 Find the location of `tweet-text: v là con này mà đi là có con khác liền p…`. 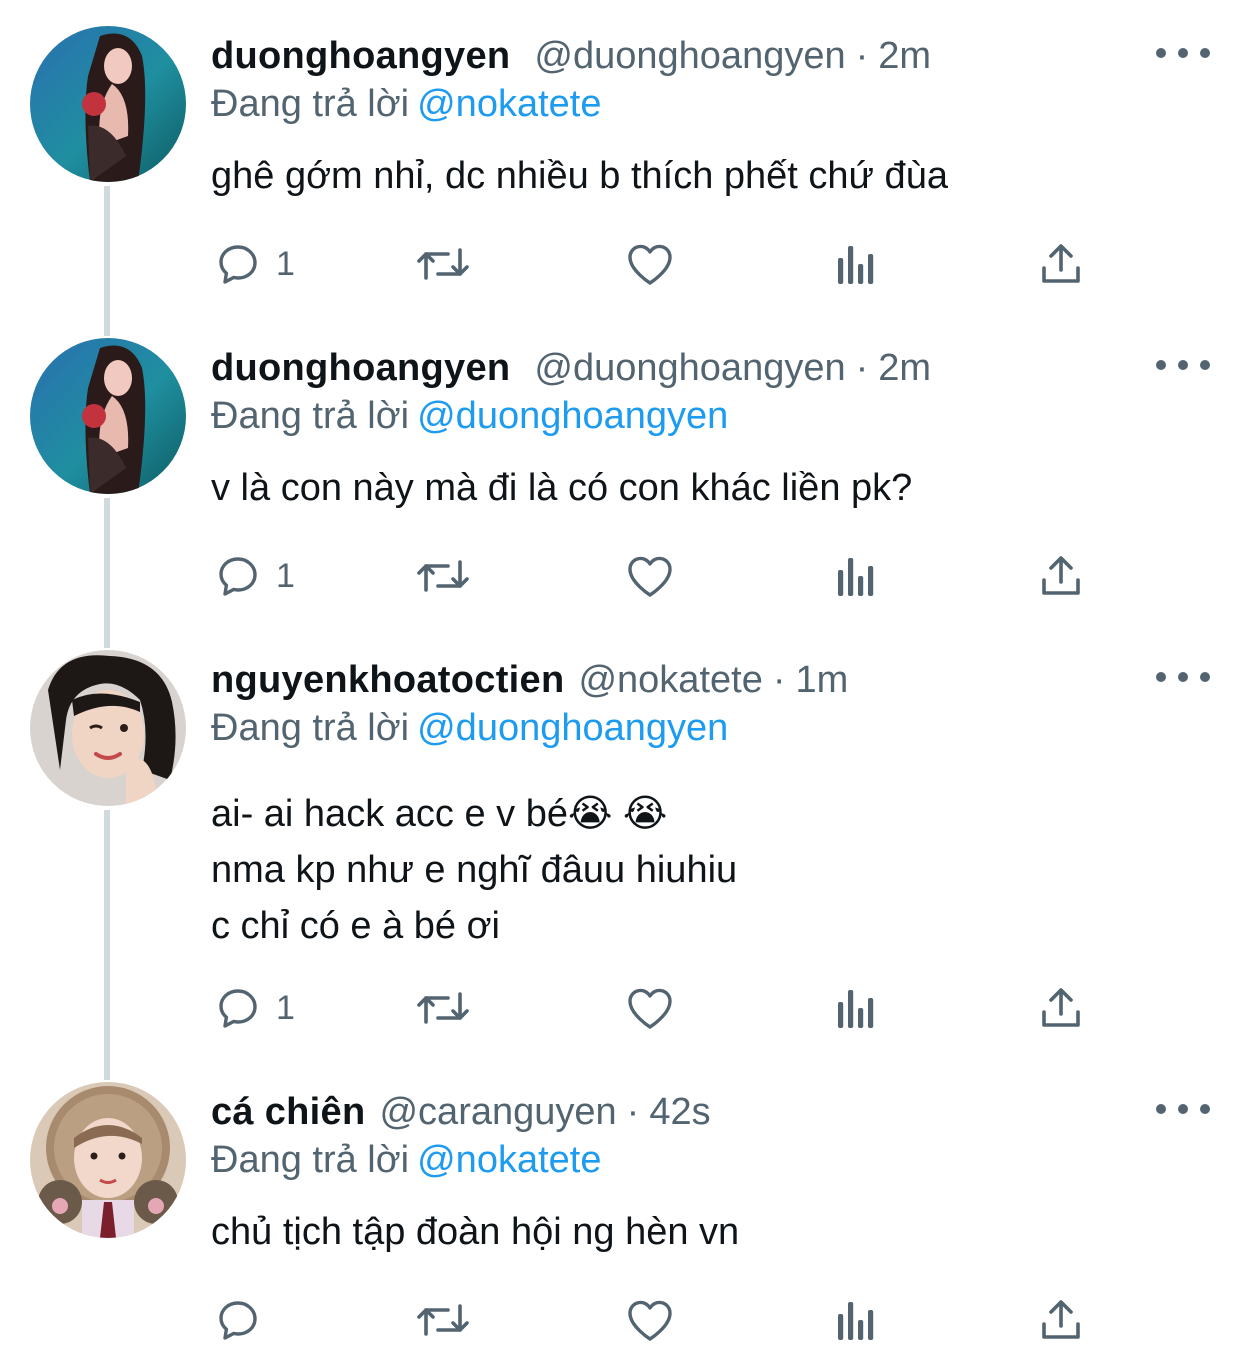

tweet-text: v là con này mà đi là có con khác liền p… is located at coordinates (562, 488).